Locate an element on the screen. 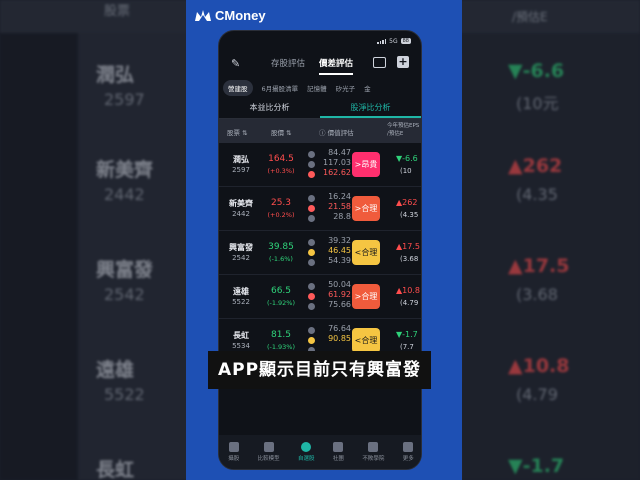 The width and height of the screenshot is (640, 480). eps-value: (4.79 is located at coordinates (409, 303).